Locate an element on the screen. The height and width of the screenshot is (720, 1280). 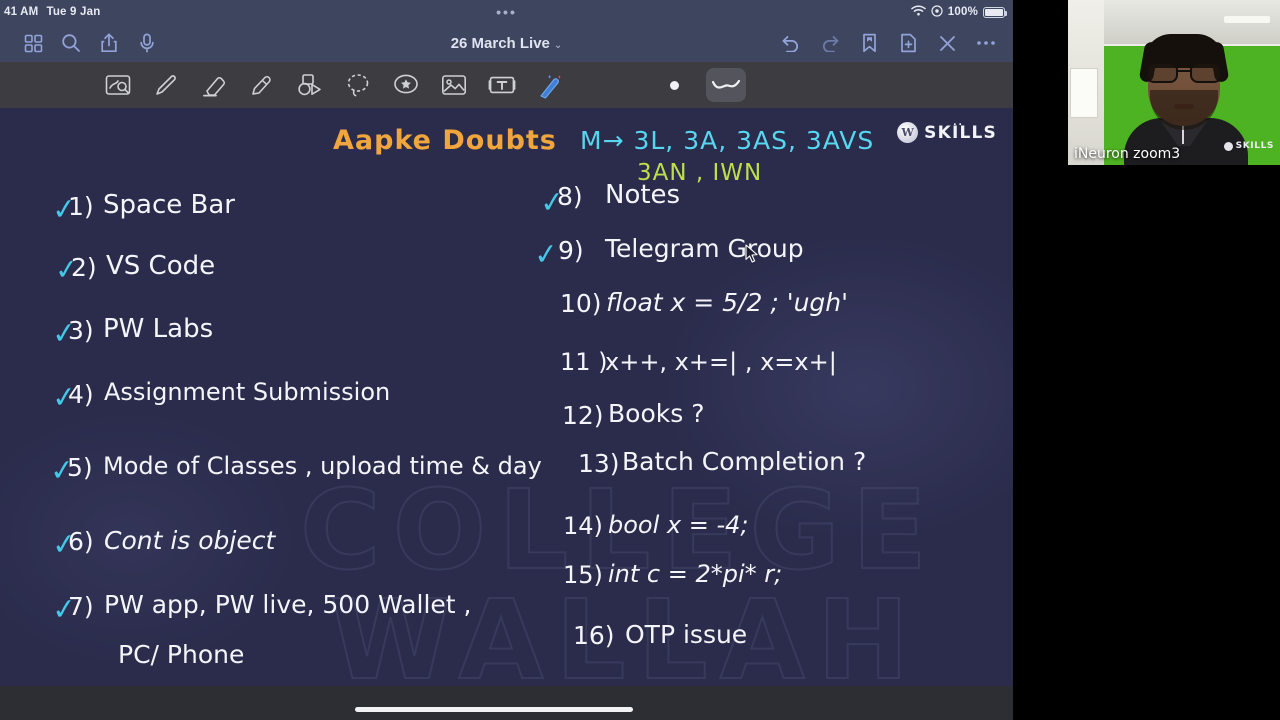
item-6-num: 6) is located at coordinates (81, 541).